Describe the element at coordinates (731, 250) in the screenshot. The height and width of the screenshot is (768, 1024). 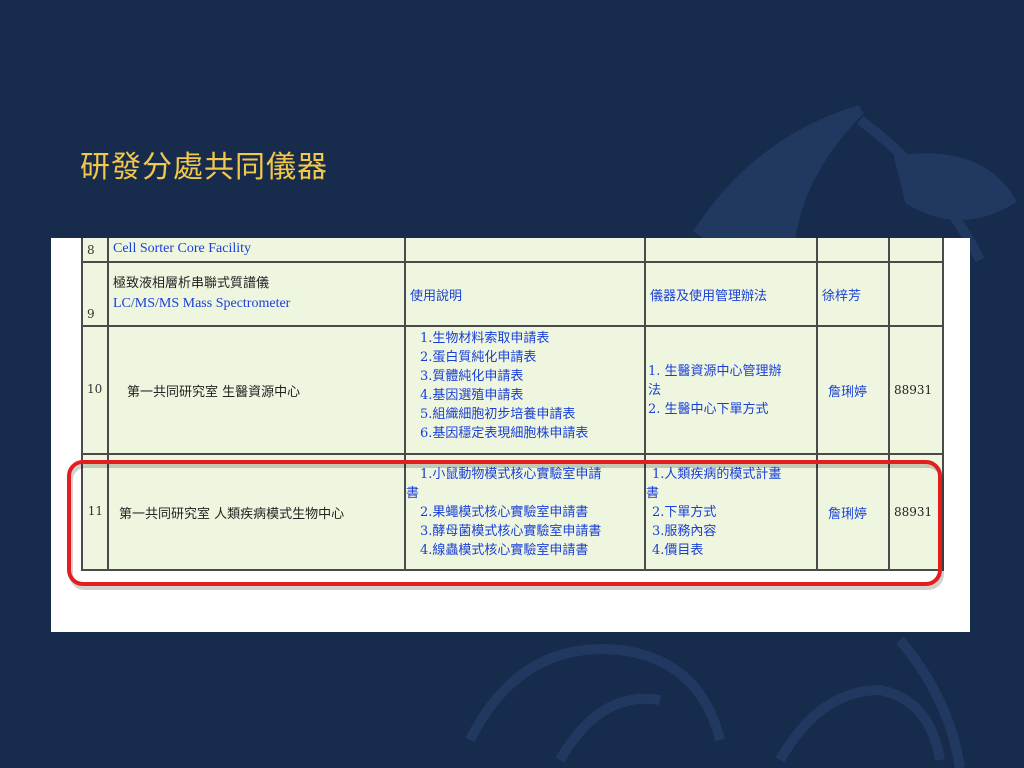
I see `rules-cell` at that location.